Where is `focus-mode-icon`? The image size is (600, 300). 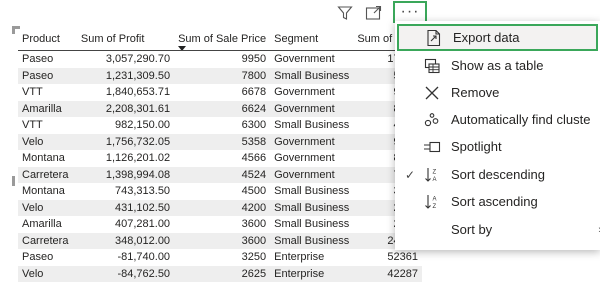
focus-mode-icon is located at coordinates (374, 13).